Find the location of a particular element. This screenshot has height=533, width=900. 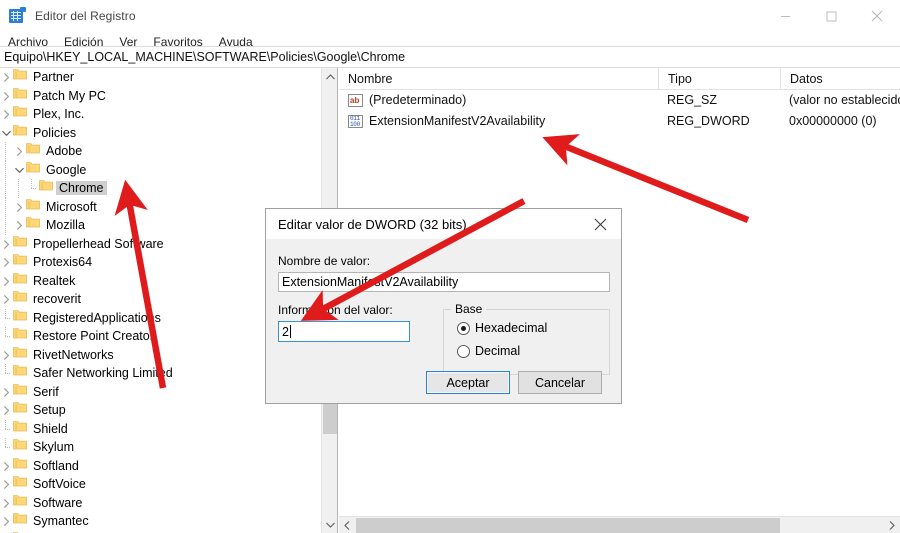

column-header-datos: Datos is located at coordinates (840, 79).